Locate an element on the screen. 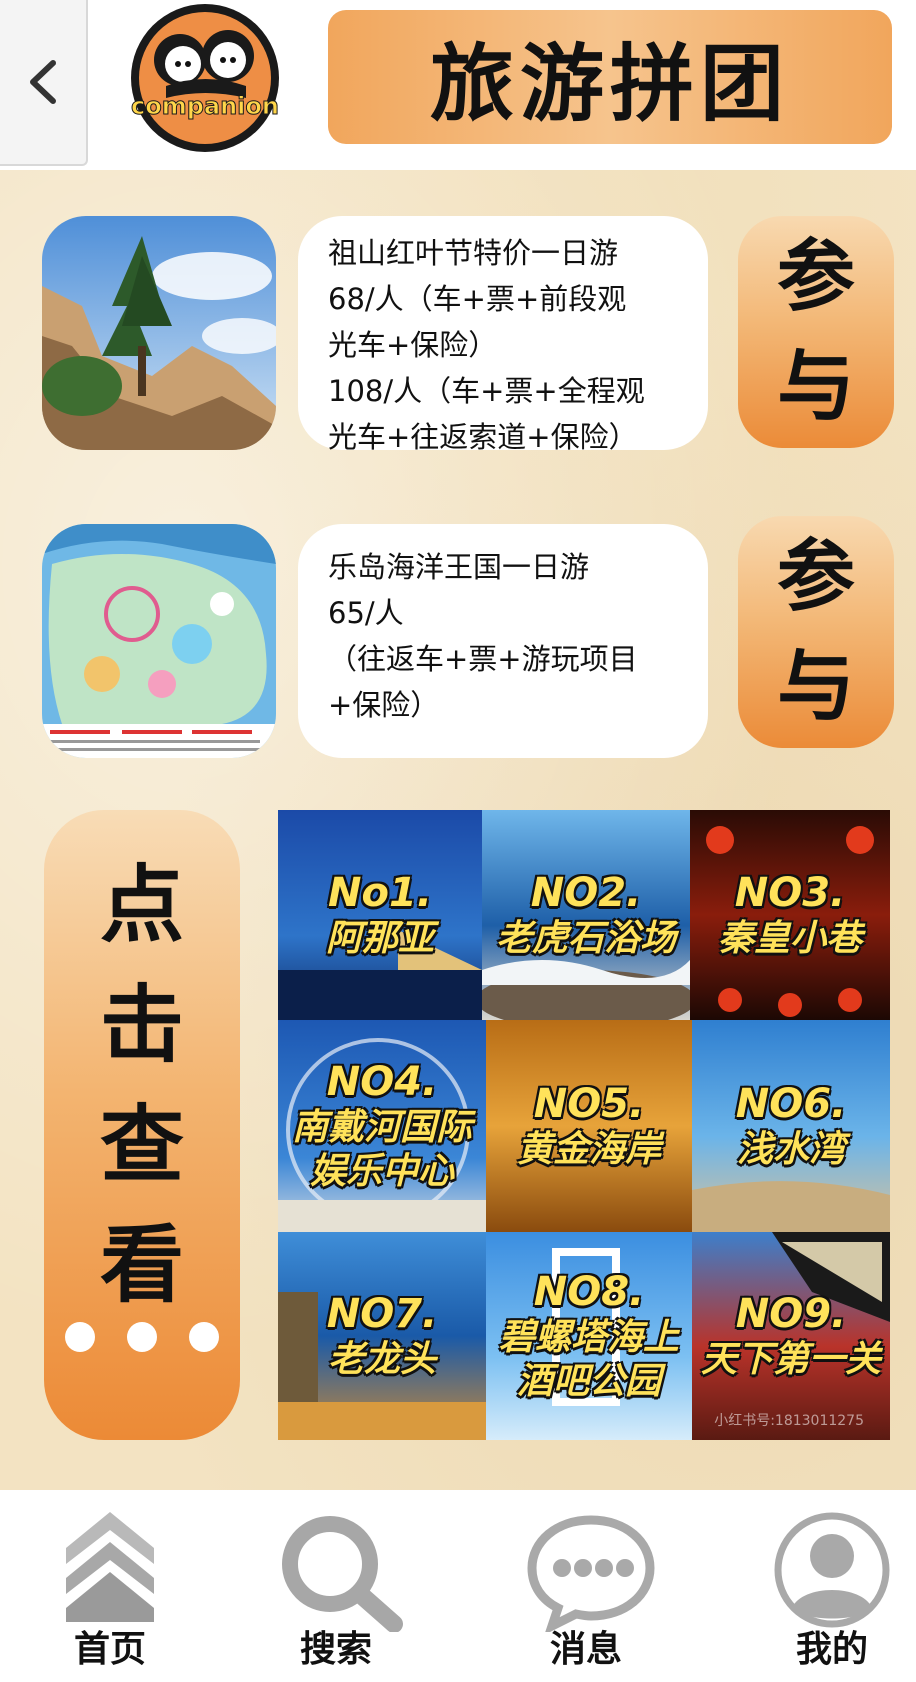  nav-messages: 消息 is located at coordinates (586, 1586).